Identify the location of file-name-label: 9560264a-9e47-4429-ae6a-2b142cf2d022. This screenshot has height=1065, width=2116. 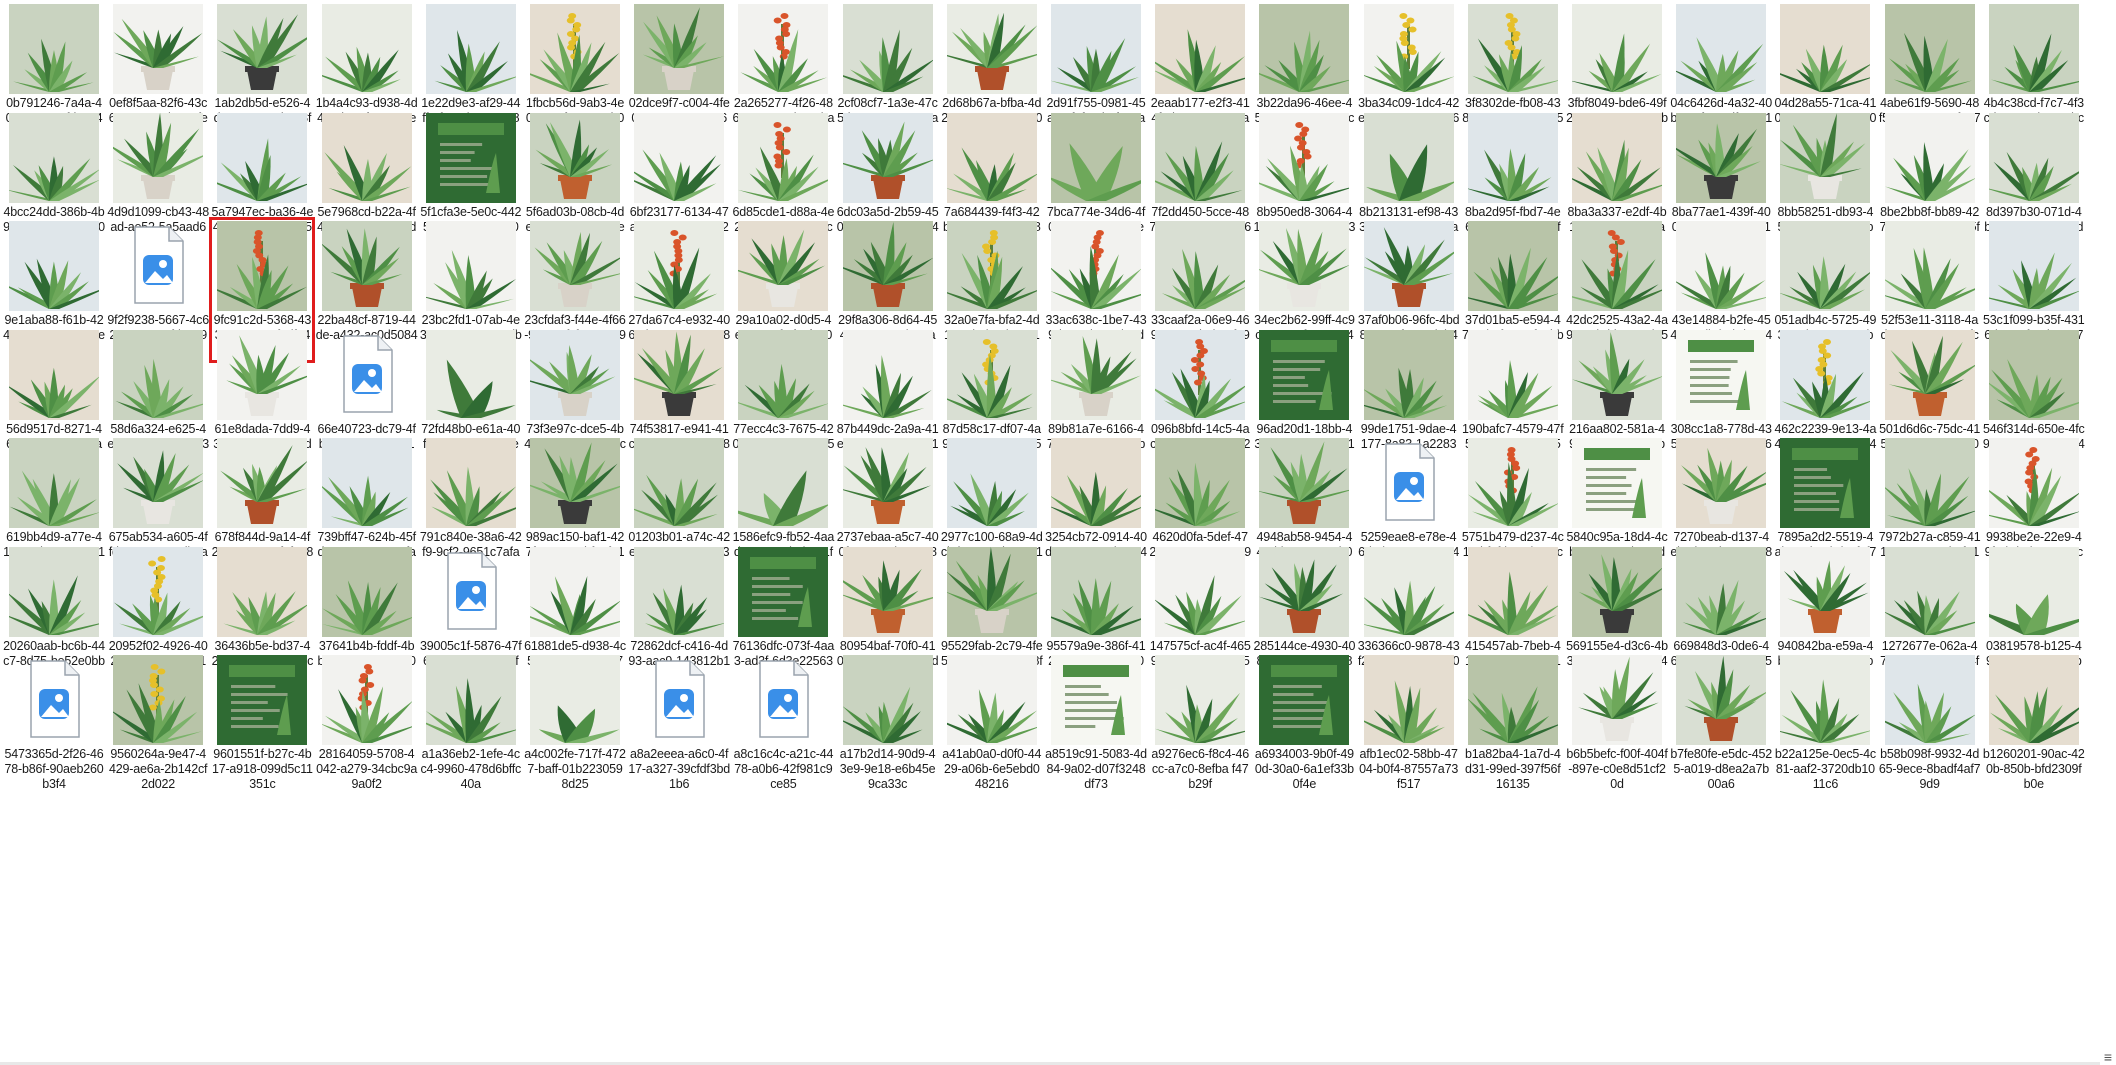
(158, 769).